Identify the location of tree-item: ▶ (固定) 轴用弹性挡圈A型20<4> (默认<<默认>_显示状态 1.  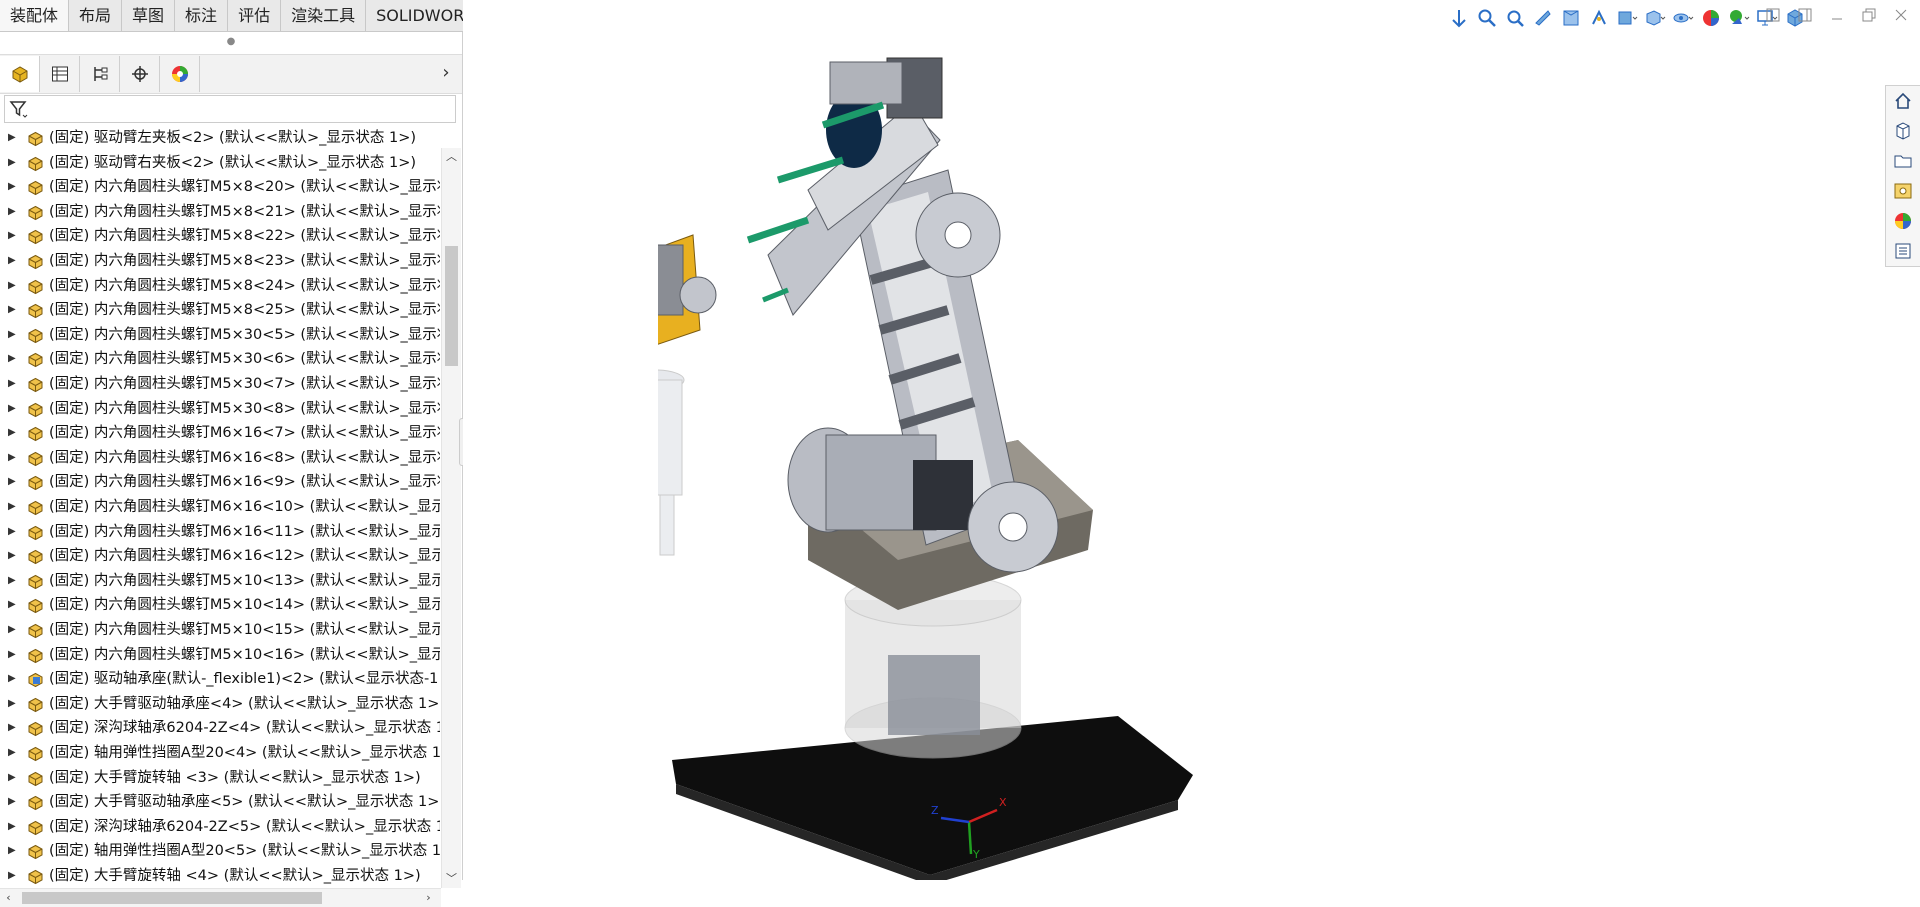
(220, 753).